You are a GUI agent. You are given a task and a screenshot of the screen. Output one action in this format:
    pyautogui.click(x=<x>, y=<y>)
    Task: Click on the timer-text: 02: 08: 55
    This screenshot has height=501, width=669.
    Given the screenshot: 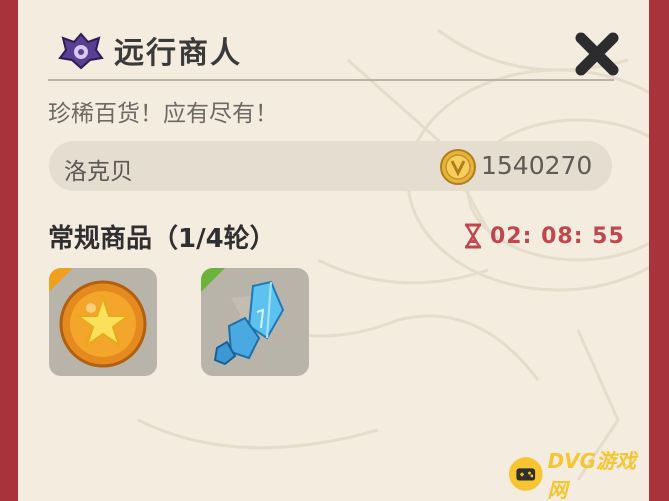 What is the action you would take?
    pyautogui.click(x=557, y=236)
    